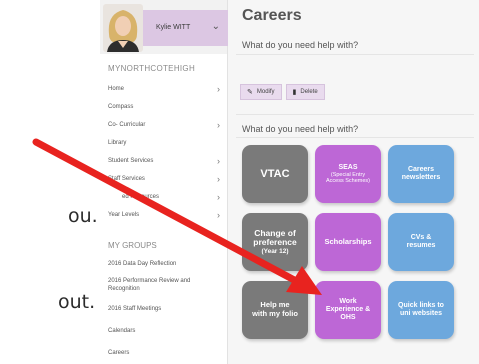 The height and width of the screenshot is (364, 479). Describe the element at coordinates (117, 143) in the screenshot. I see `sidebar-item-label: Library` at that location.